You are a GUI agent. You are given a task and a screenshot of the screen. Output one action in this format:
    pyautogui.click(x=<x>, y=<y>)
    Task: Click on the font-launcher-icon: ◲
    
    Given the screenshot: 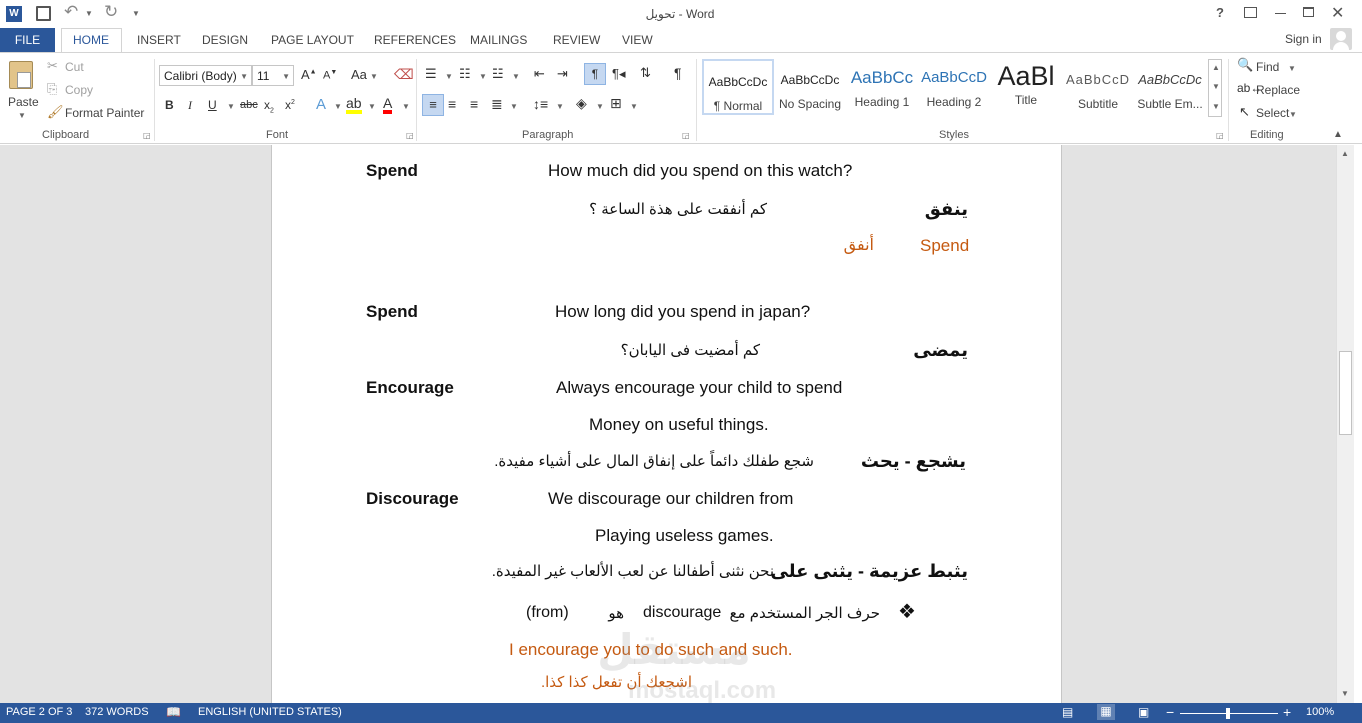 What is the action you would take?
    pyautogui.click(x=410, y=135)
    